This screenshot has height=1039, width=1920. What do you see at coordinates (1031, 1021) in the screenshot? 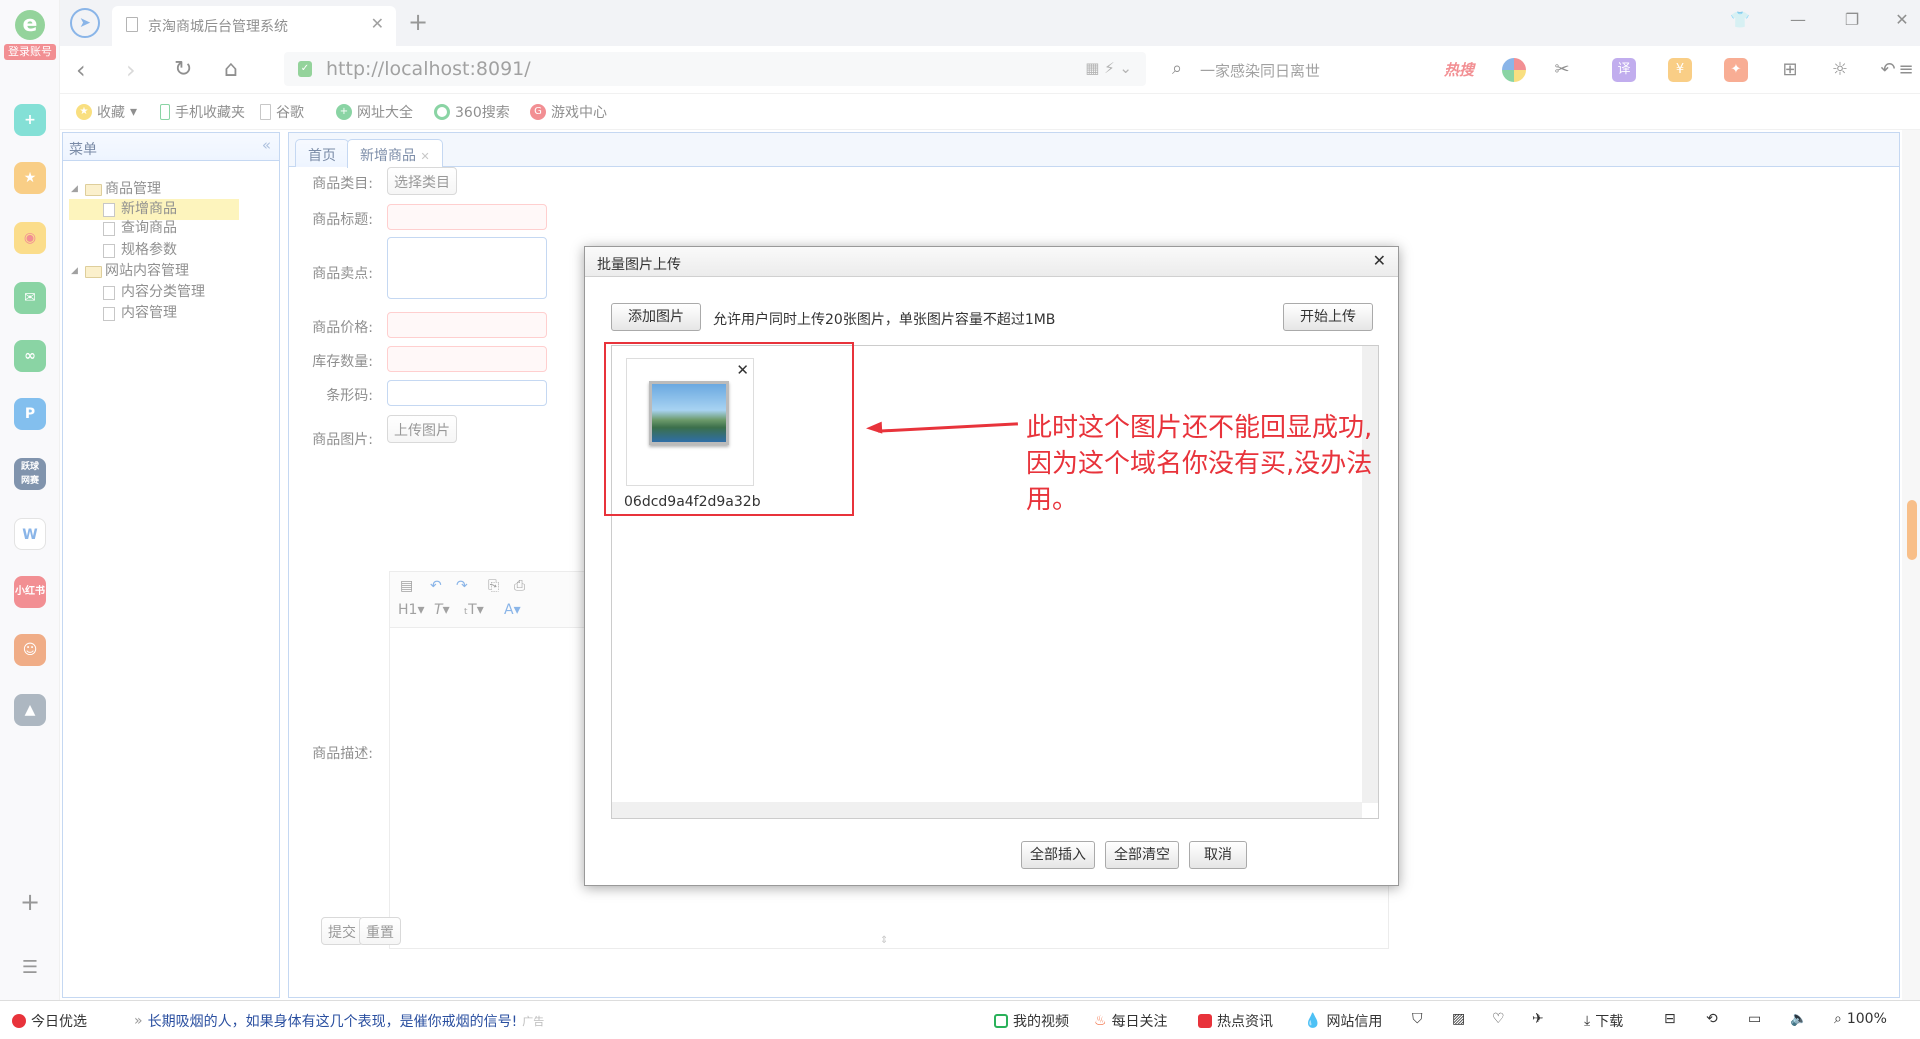
I see `my-video: 我的视频` at bounding box center [1031, 1021].